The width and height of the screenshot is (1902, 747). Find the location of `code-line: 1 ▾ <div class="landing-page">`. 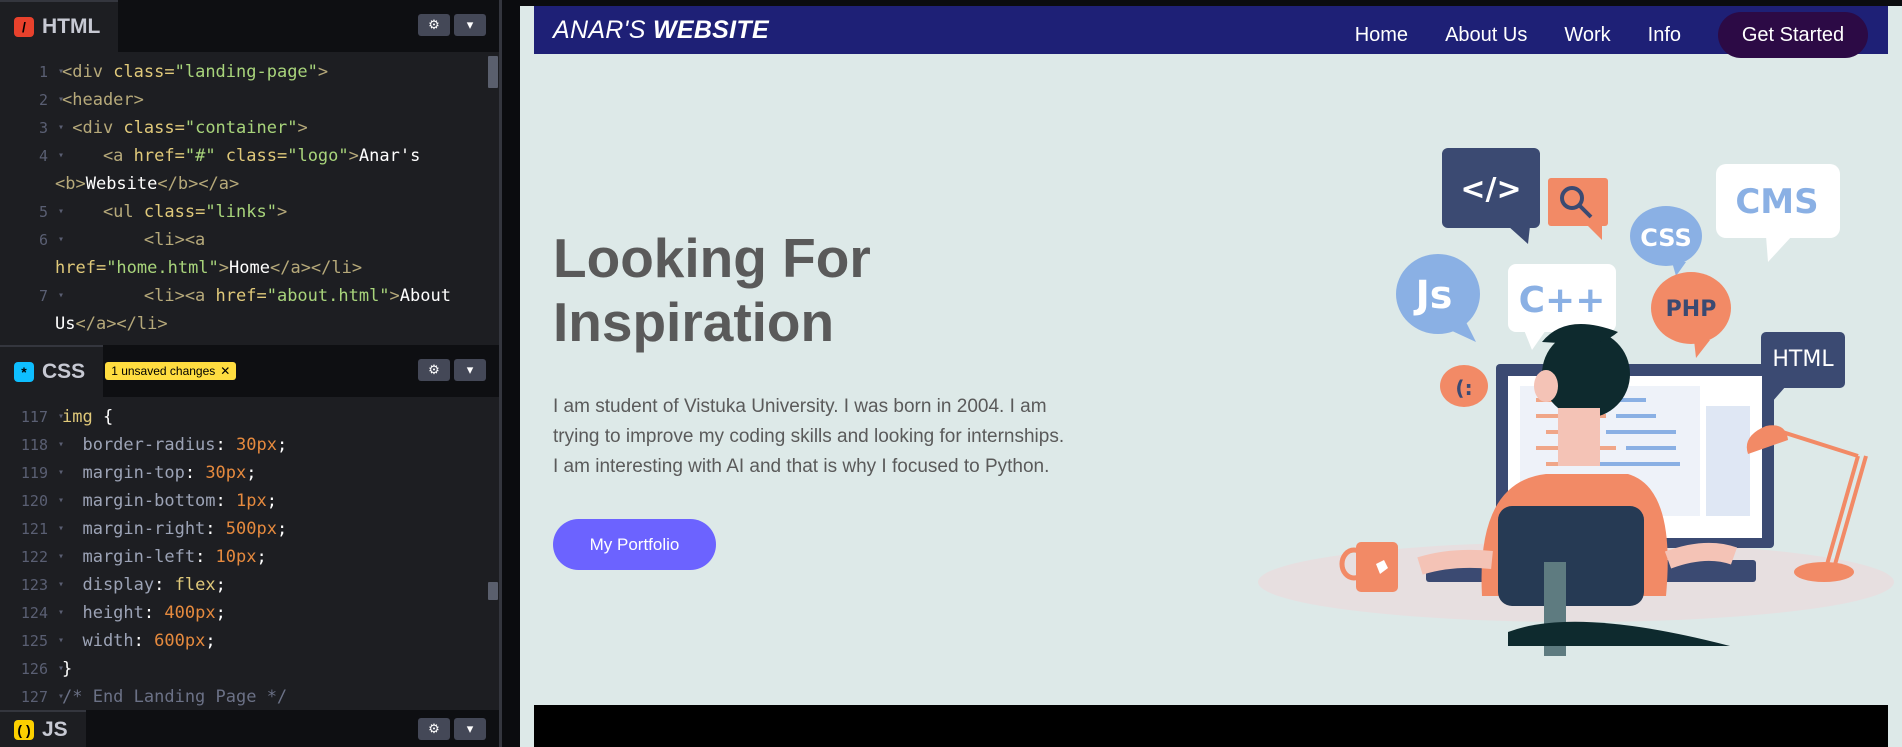

code-line: 1 ▾ <div class="landing-page"> is located at coordinates (249, 72).